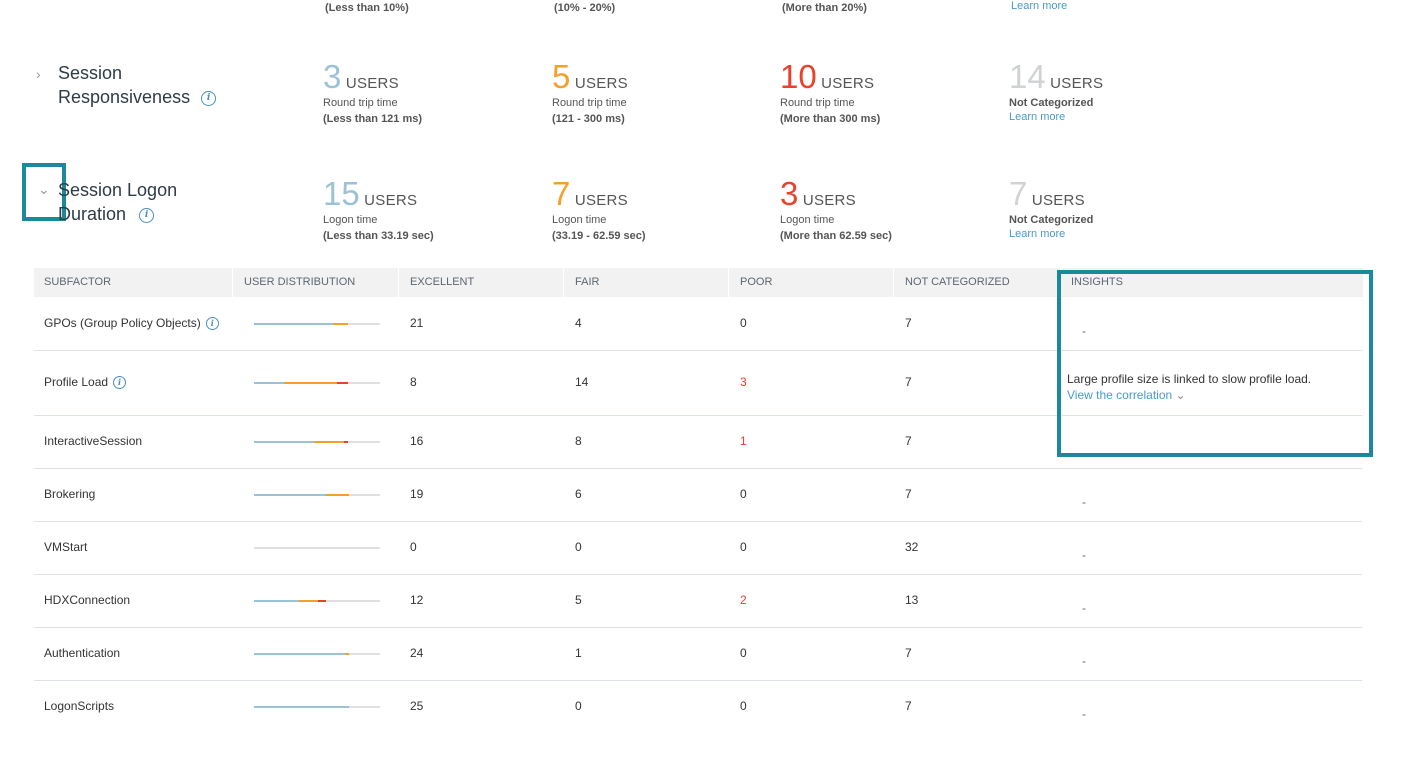 This screenshot has width=1420, height=766. I want to click on cell-excellent: 21, so click(417, 323).